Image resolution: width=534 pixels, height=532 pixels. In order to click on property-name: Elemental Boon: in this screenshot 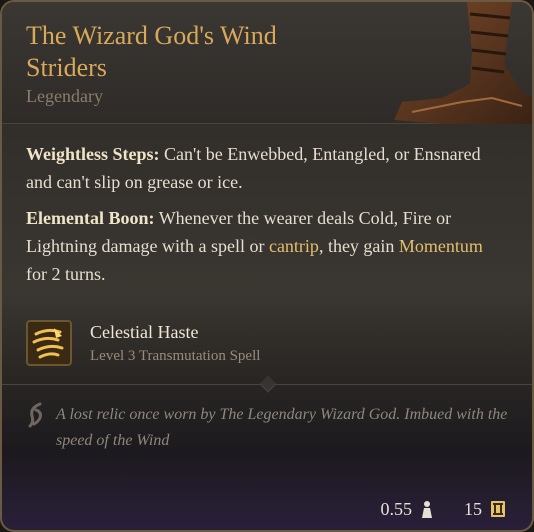, I will do `click(90, 218)`.